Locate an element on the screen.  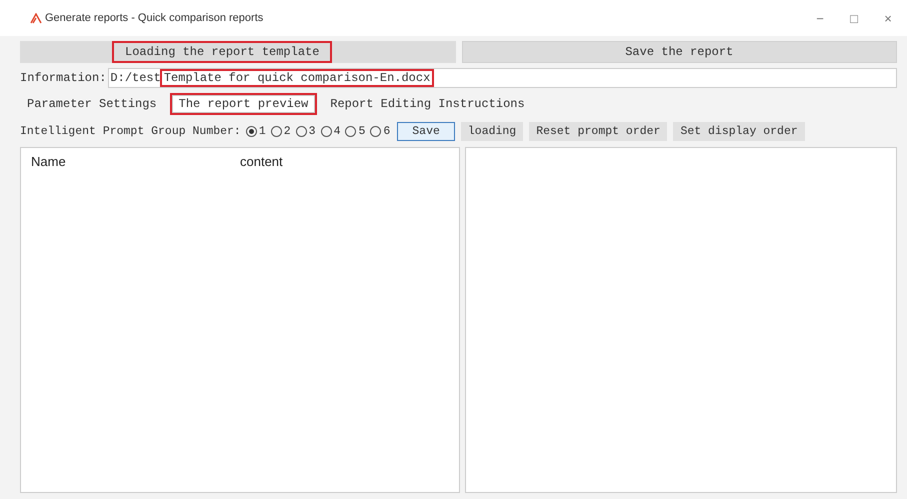
column-header: content is located at coordinates (262, 161).